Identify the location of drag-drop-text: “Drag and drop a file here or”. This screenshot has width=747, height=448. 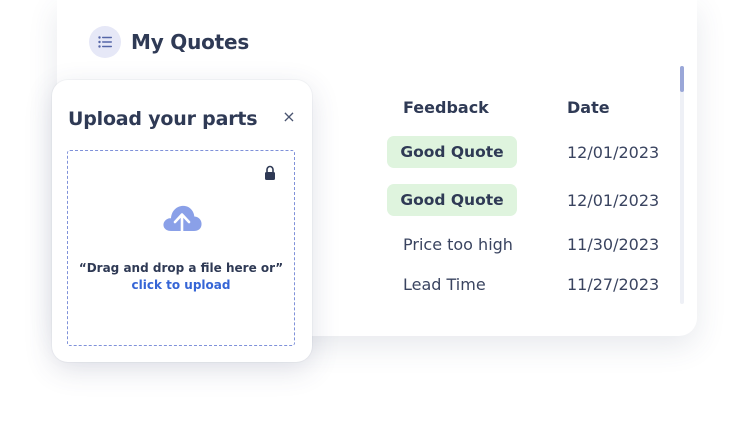
(181, 268).